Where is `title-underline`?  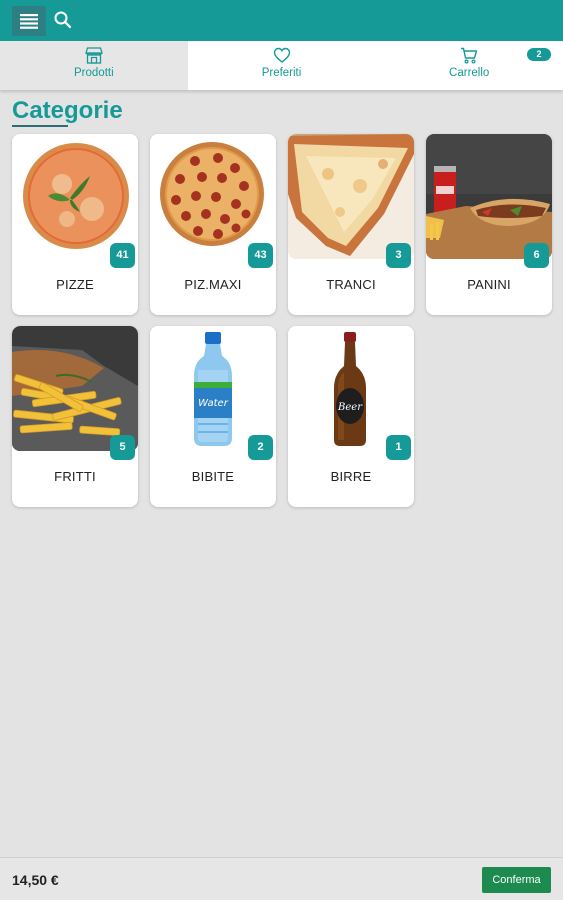 title-underline is located at coordinates (40, 126).